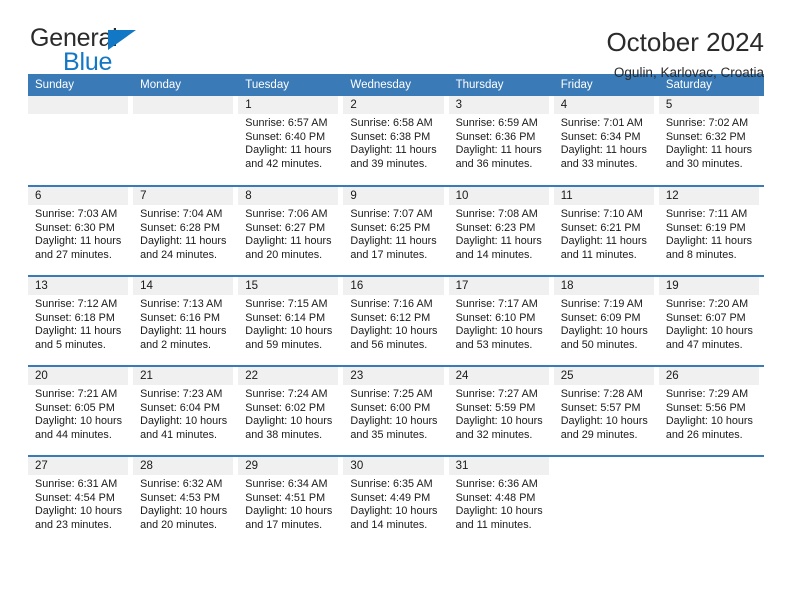 The height and width of the screenshot is (612, 792). Describe the element at coordinates (73, 254) in the screenshot. I see `daylight-duration-line2: and 27 minutes.` at that location.